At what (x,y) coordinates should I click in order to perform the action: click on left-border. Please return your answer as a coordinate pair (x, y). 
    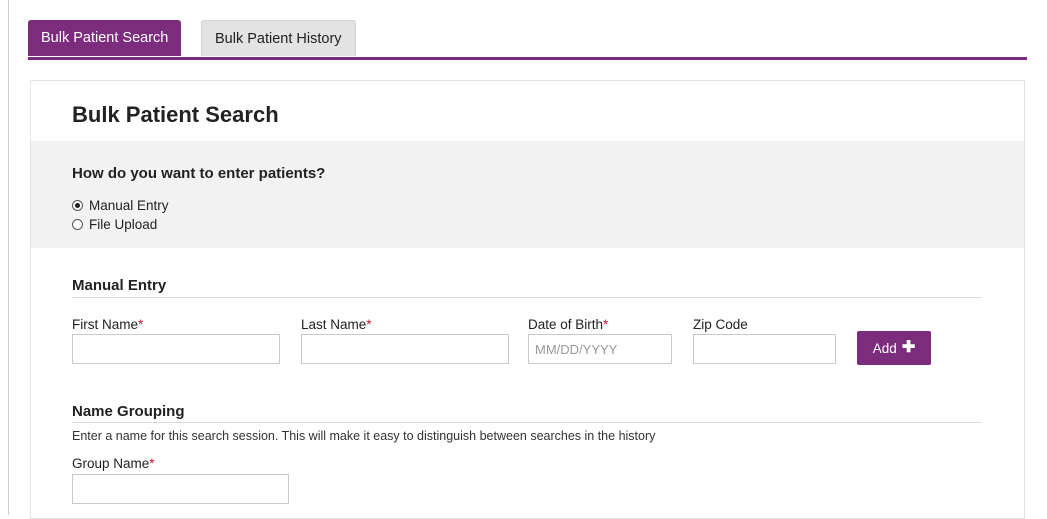
    Looking at the image, I should click on (8, 257).